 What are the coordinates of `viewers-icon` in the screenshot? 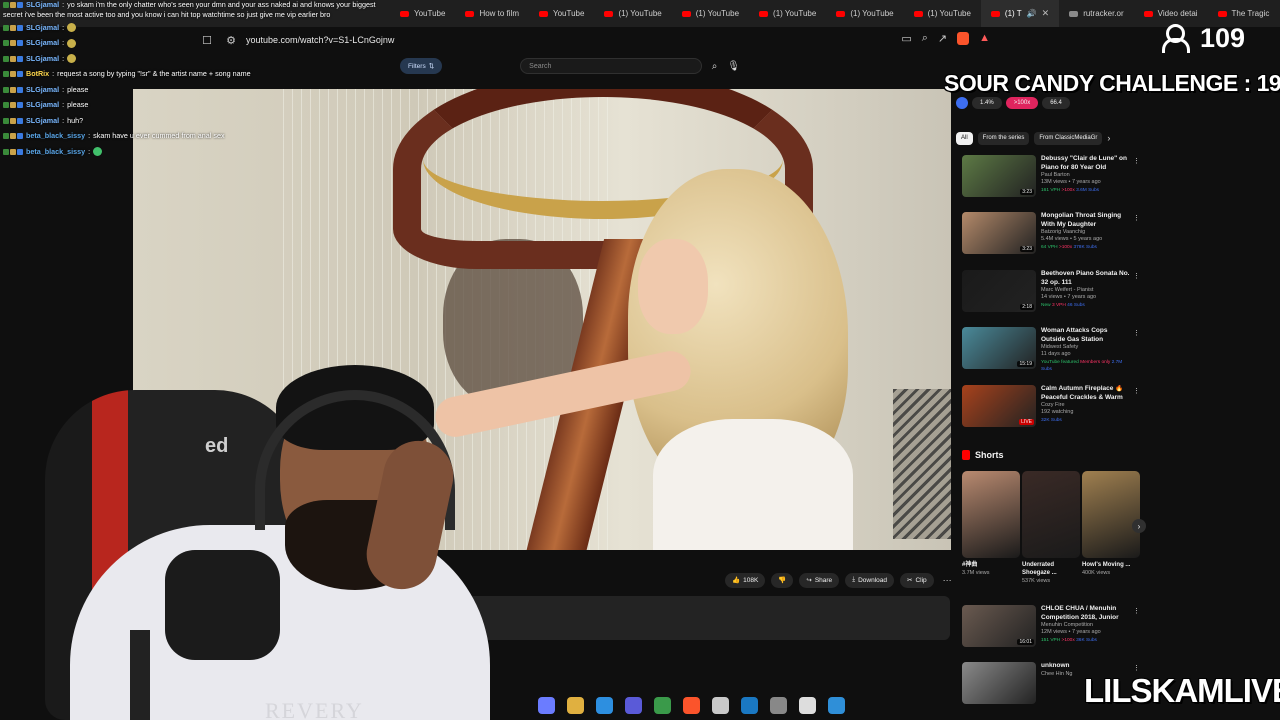 It's located at (1177, 38).